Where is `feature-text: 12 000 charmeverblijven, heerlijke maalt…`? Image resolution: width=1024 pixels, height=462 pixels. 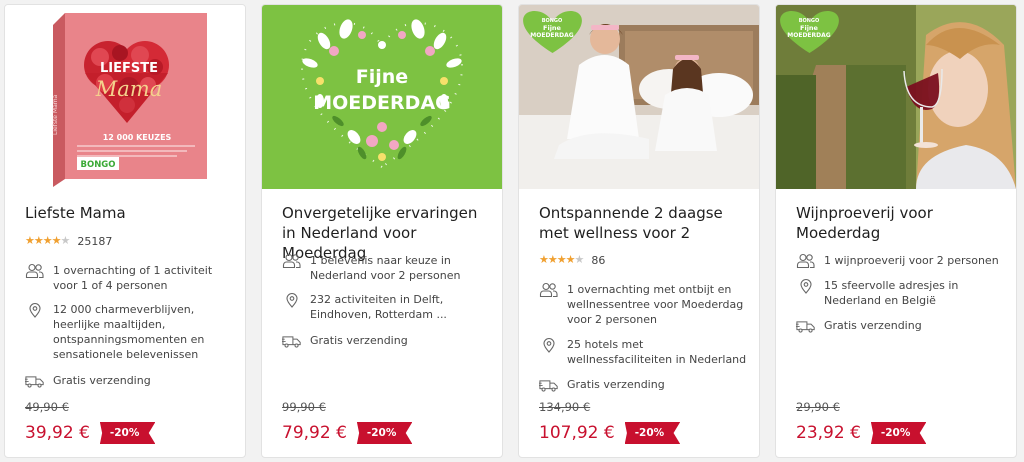 feature-text: 12 000 charmeverblijven, heerlijke maalt… is located at coordinates (129, 332).